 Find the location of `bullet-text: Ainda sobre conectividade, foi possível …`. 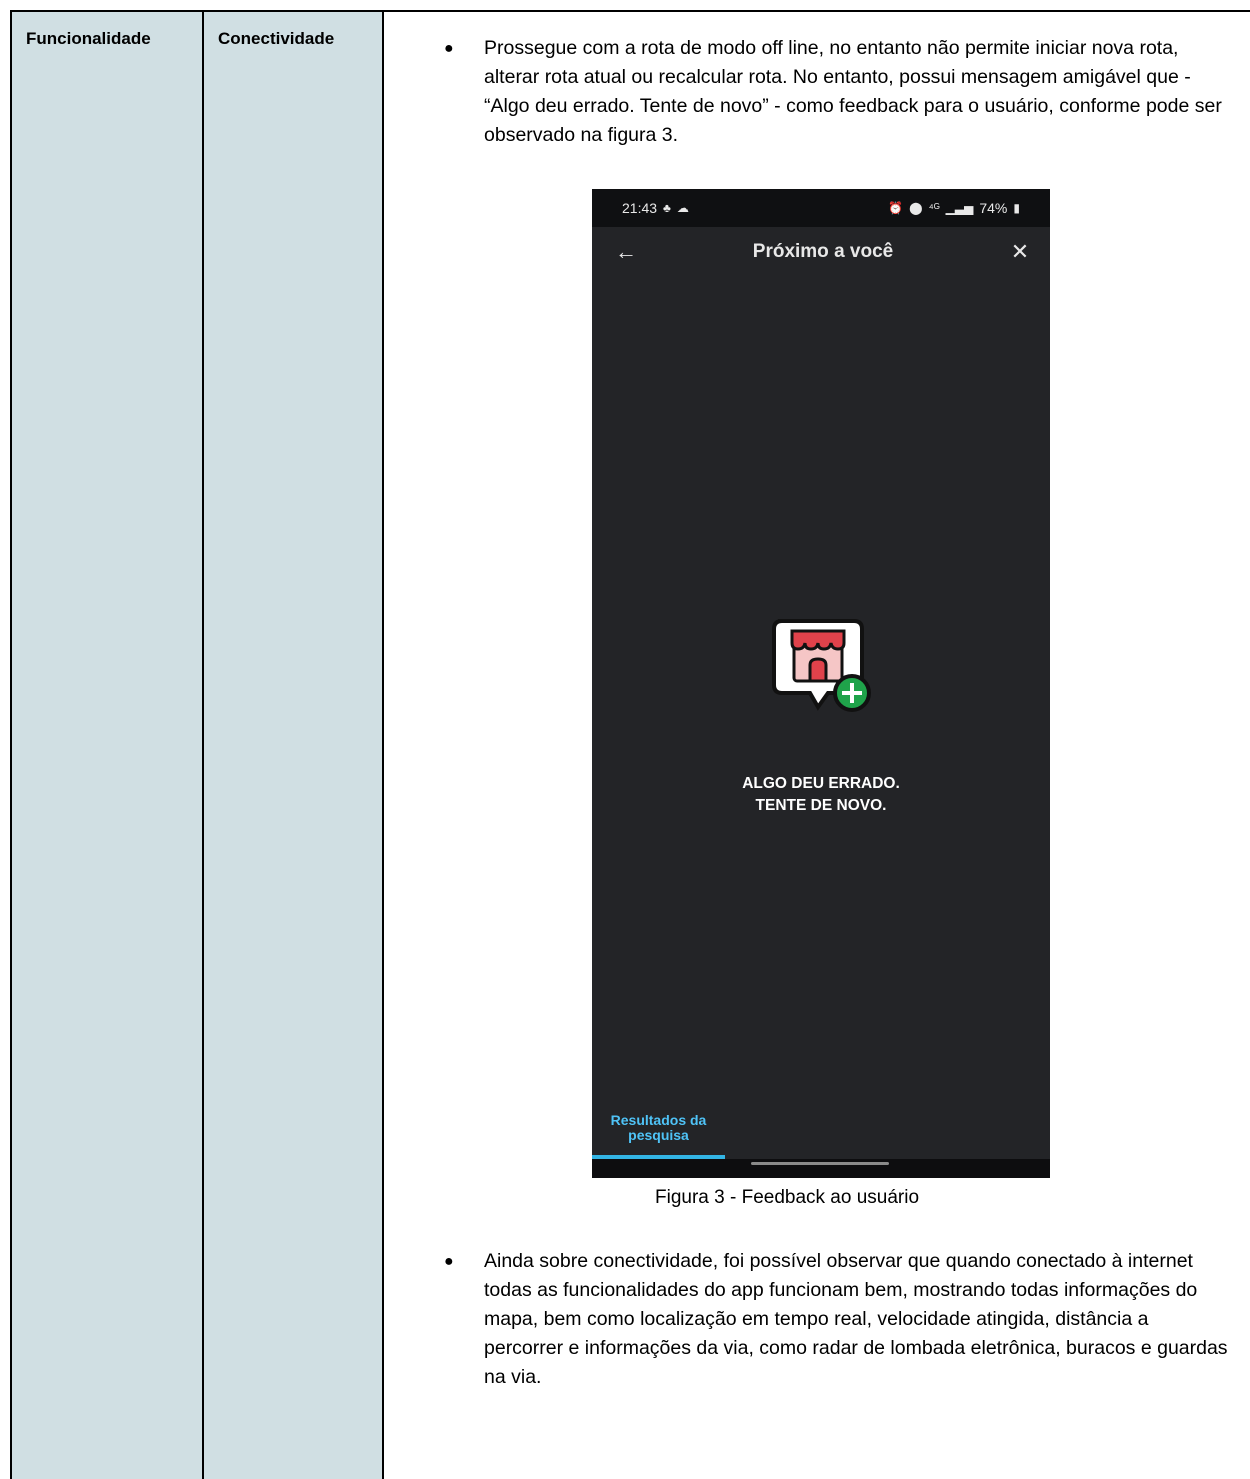

bullet-text: Ainda sobre conectividade, foi possível … is located at coordinates (856, 1319).